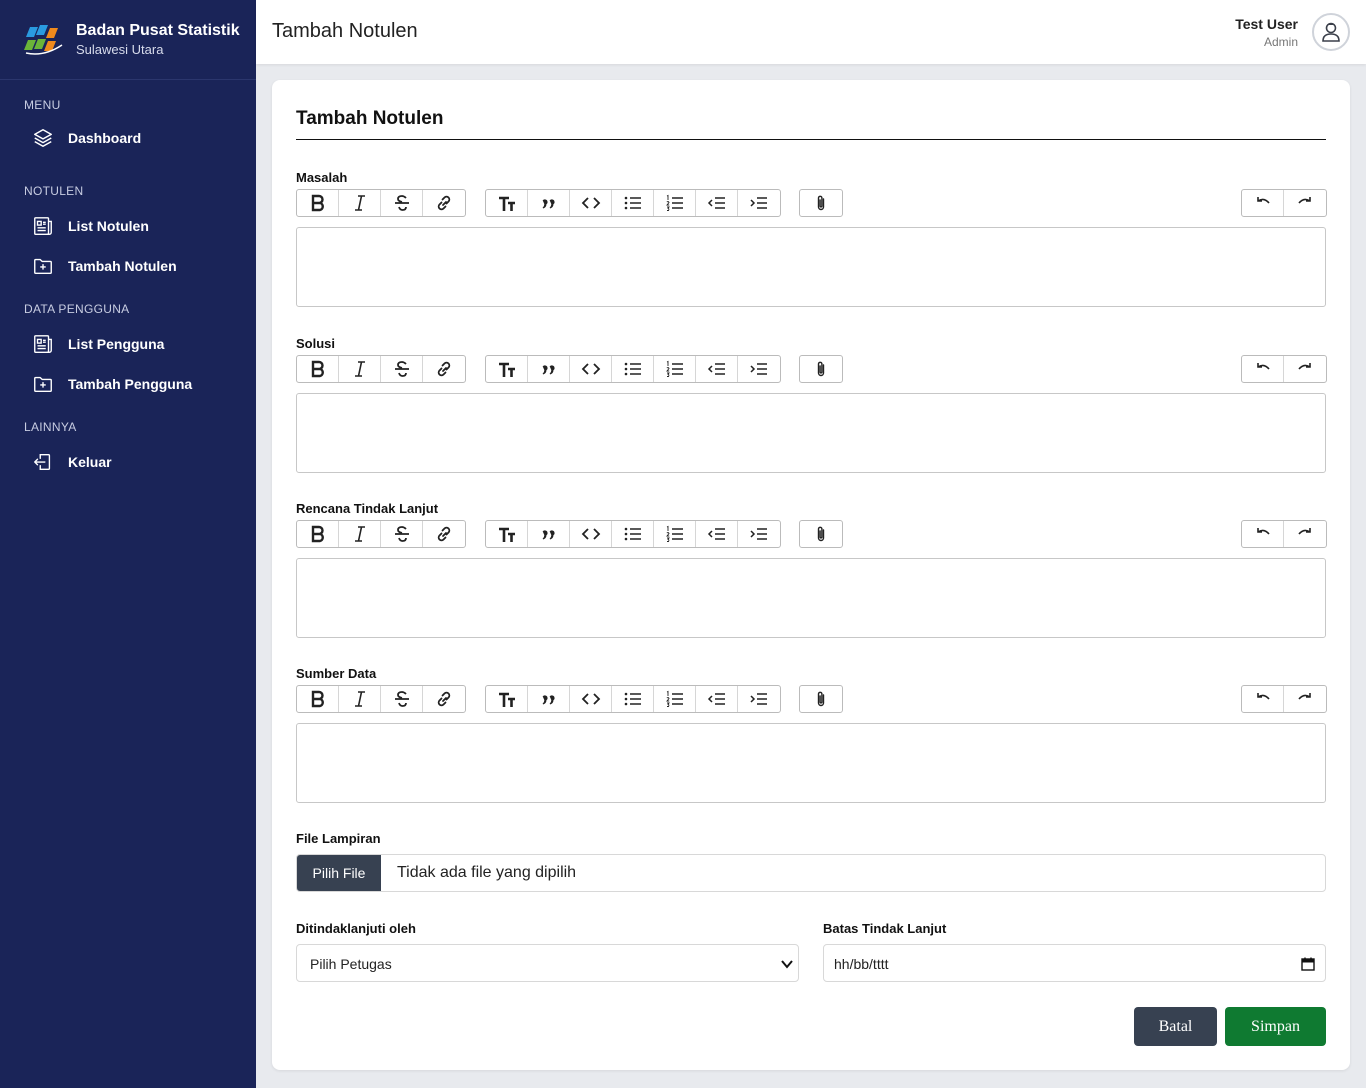 This screenshot has height=1088, width=1366. Describe the element at coordinates (811, 873) in the screenshot. I see `file-input: Pilih File Tidak ada file yang dipilih` at that location.